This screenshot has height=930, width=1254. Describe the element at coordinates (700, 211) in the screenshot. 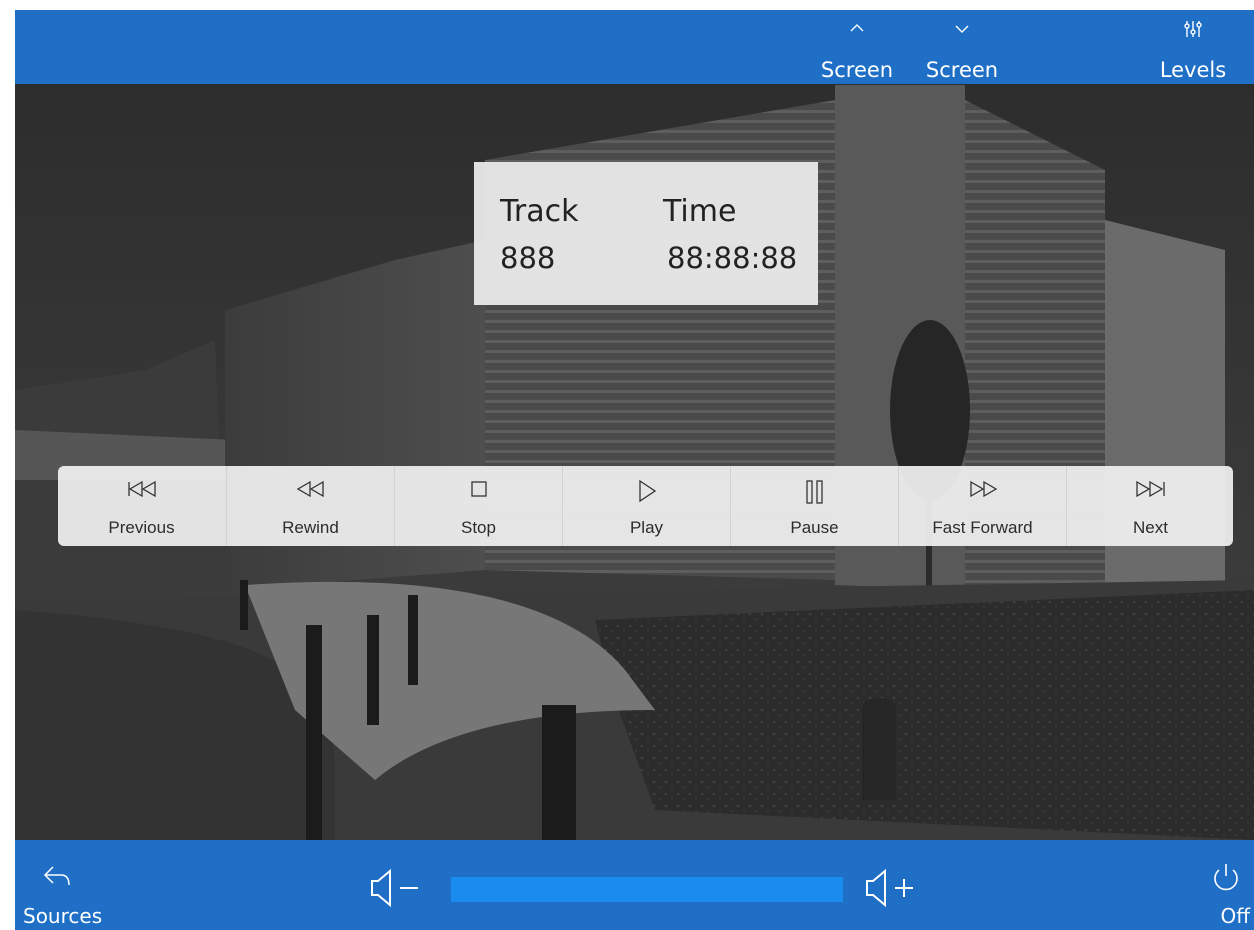

I see `time-heading: Time` at that location.